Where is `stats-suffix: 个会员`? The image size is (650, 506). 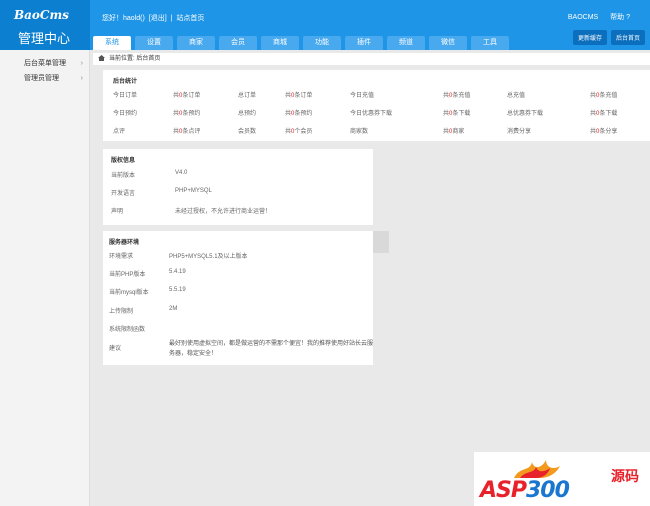
stats-suffix: 个会员 is located at coordinates (303, 132).